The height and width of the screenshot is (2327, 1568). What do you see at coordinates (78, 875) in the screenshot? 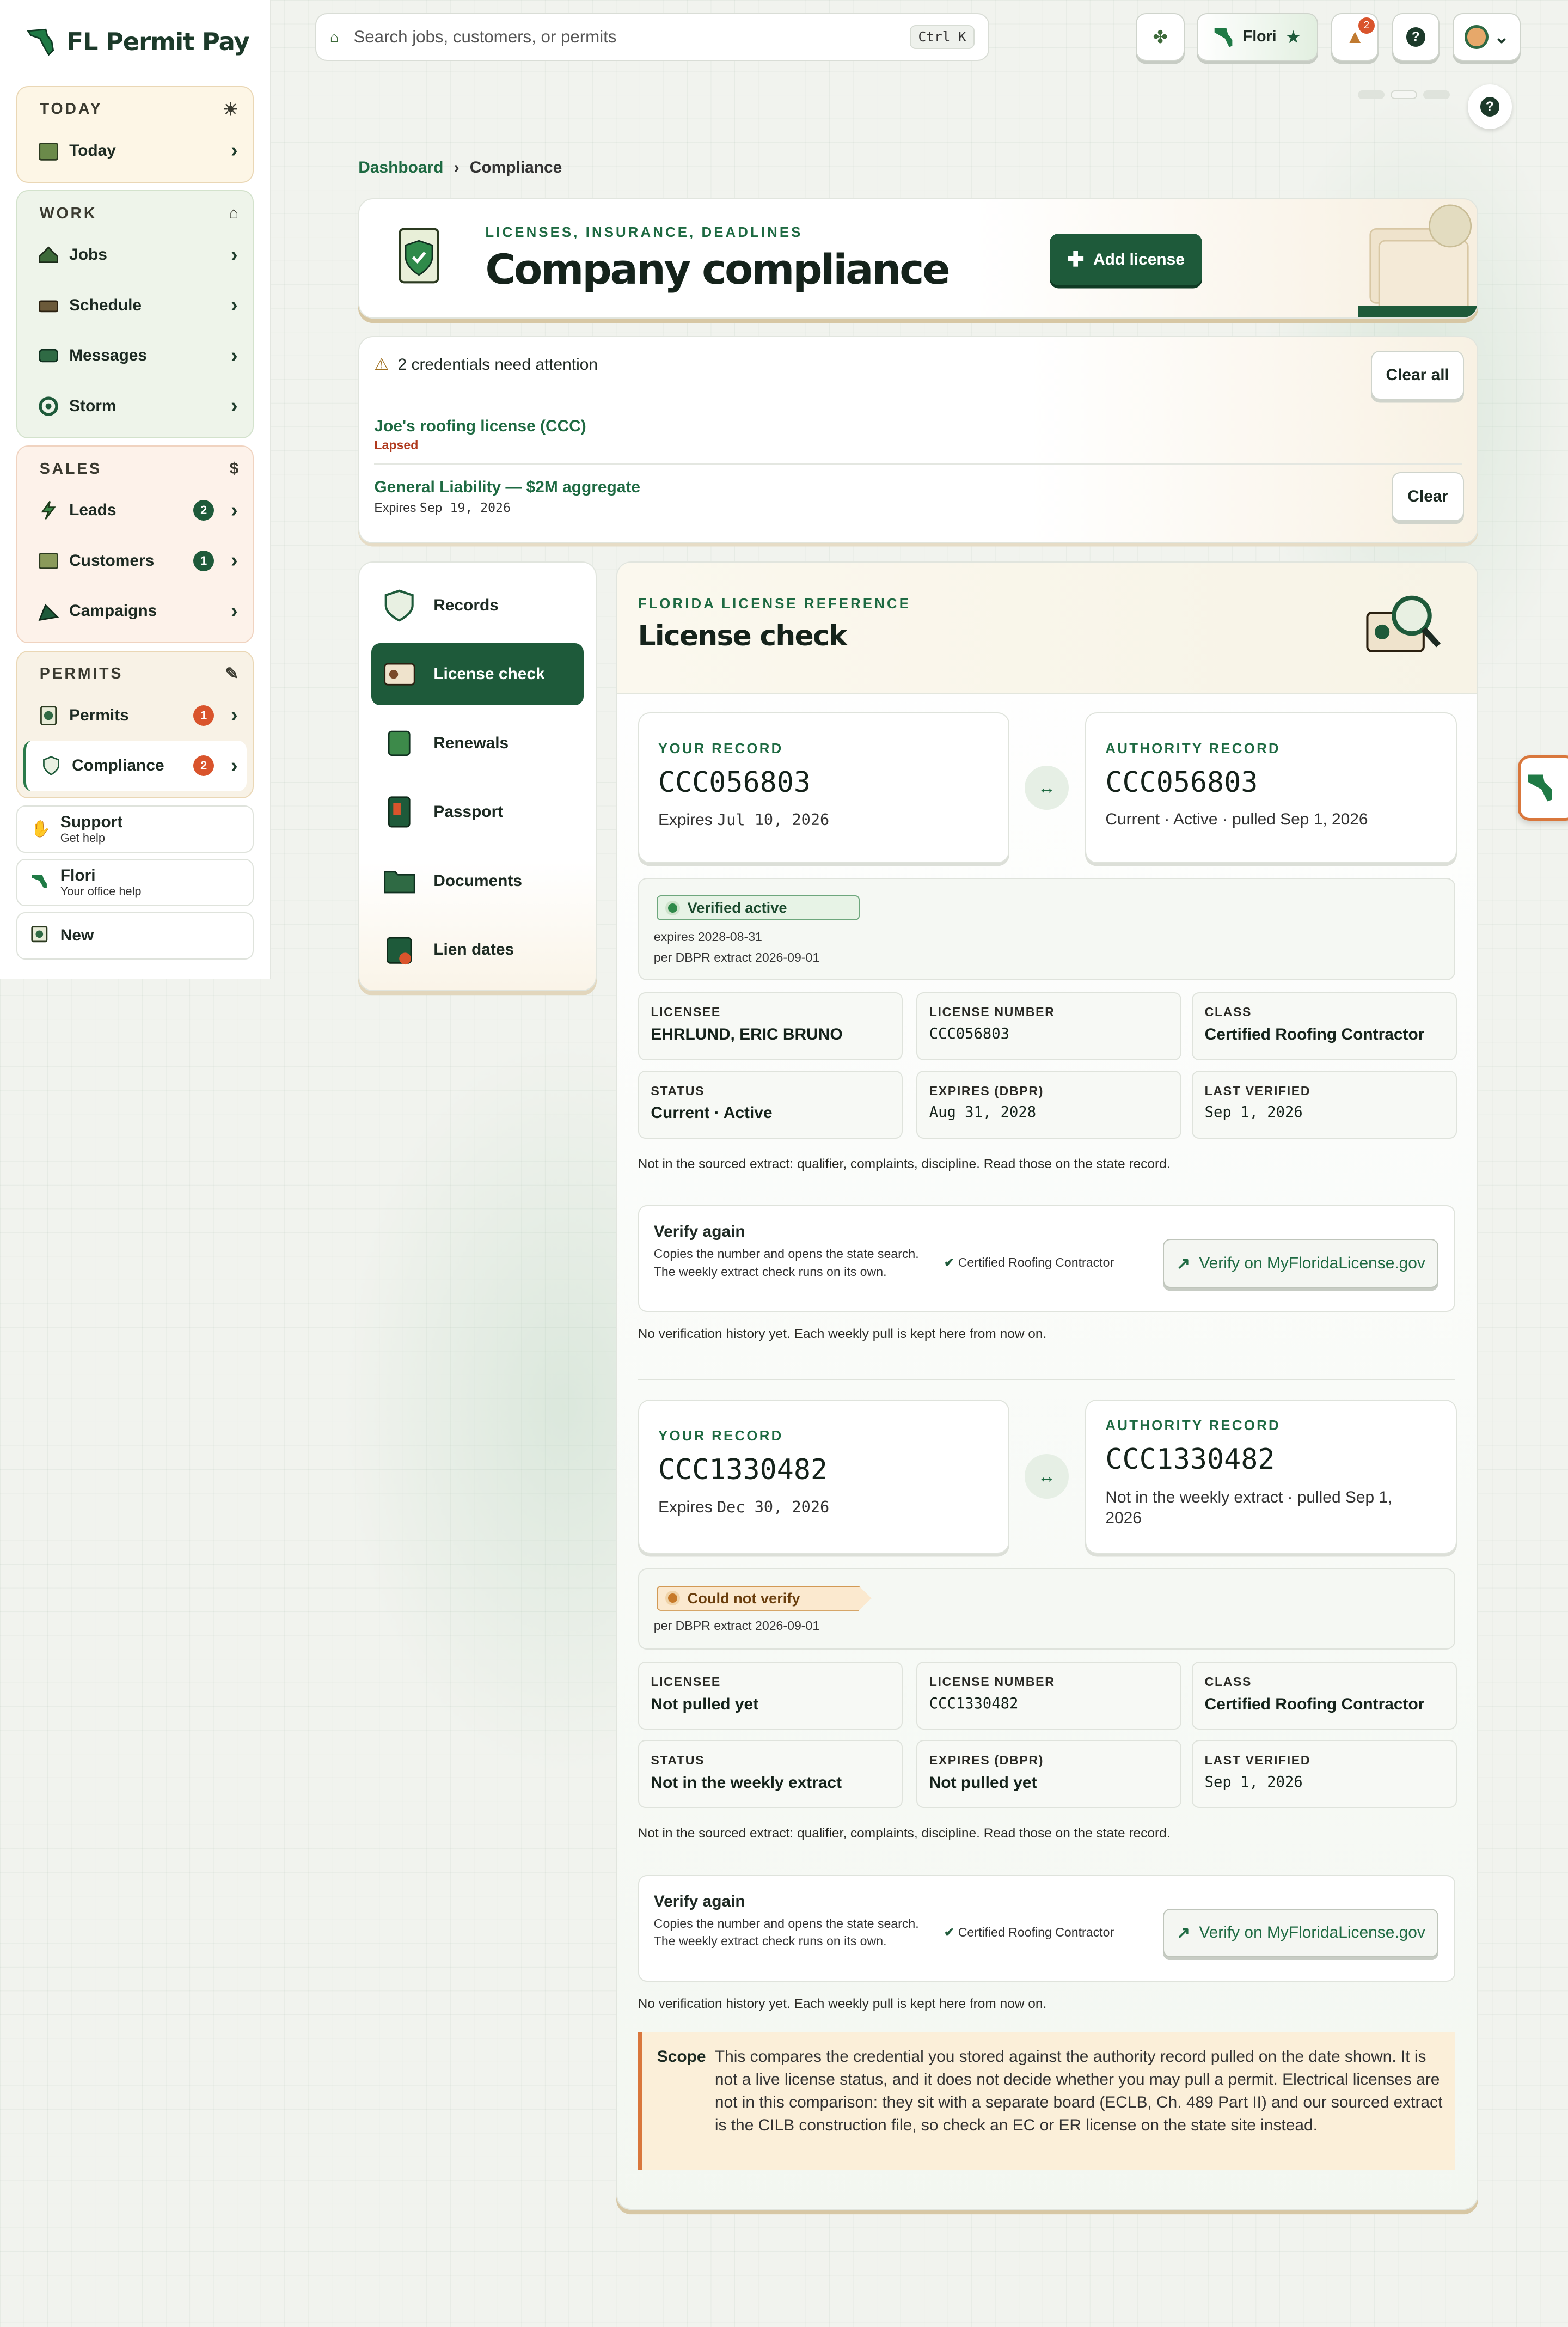
I see `flori-title: Flori` at bounding box center [78, 875].